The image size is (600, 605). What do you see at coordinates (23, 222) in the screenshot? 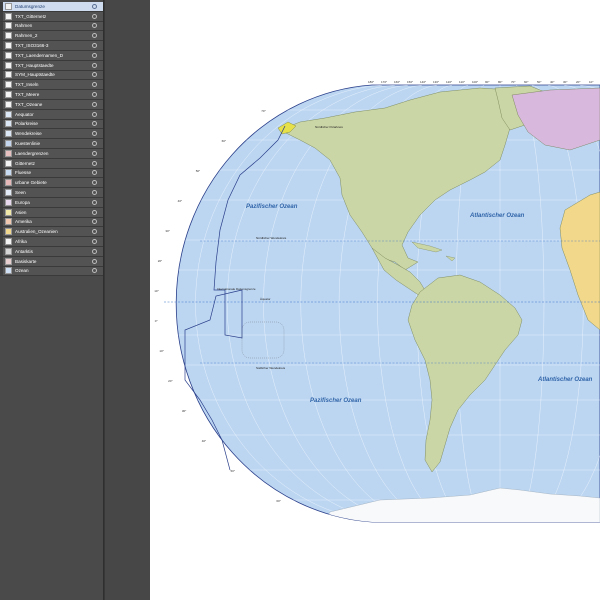
I see `layer-name: Amerika` at bounding box center [23, 222].